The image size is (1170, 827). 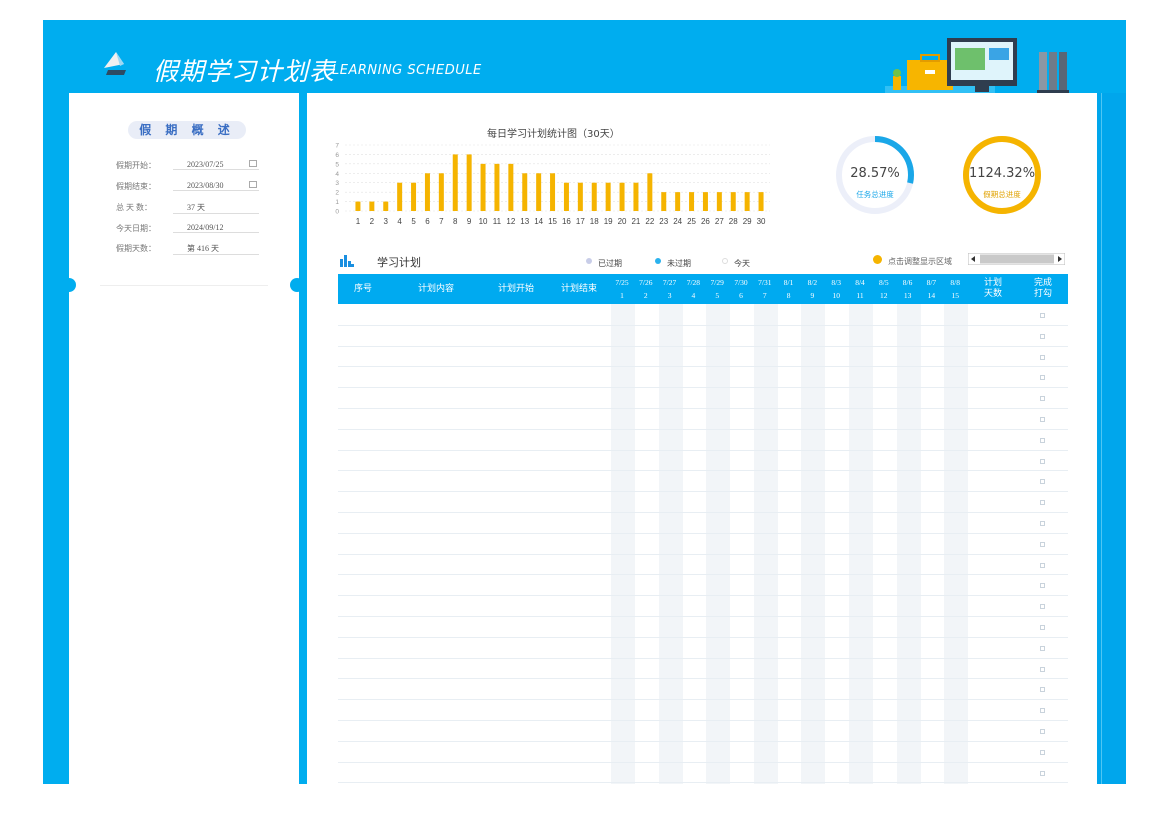 What do you see at coordinates (693, 295) in the screenshot?
I see `day-number-label: 4` at bounding box center [693, 295].